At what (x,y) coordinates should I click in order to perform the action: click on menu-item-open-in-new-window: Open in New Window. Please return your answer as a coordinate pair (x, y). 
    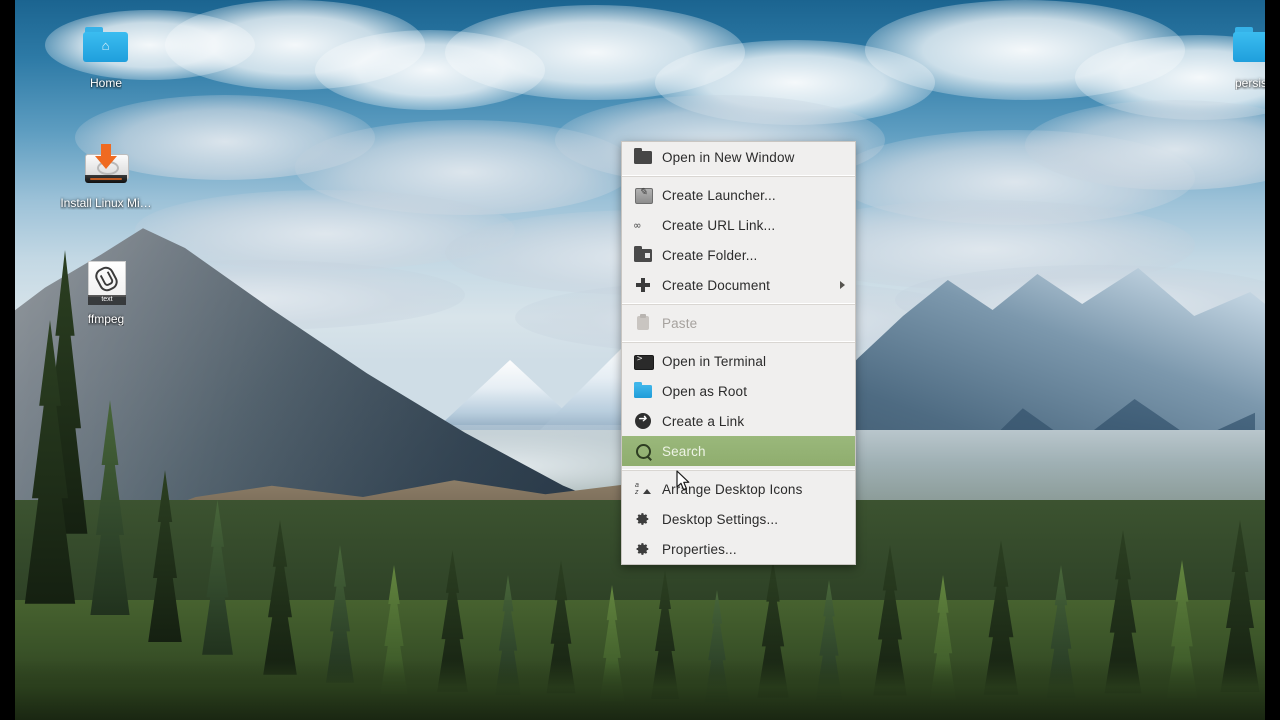
    Looking at the image, I should click on (738, 157).